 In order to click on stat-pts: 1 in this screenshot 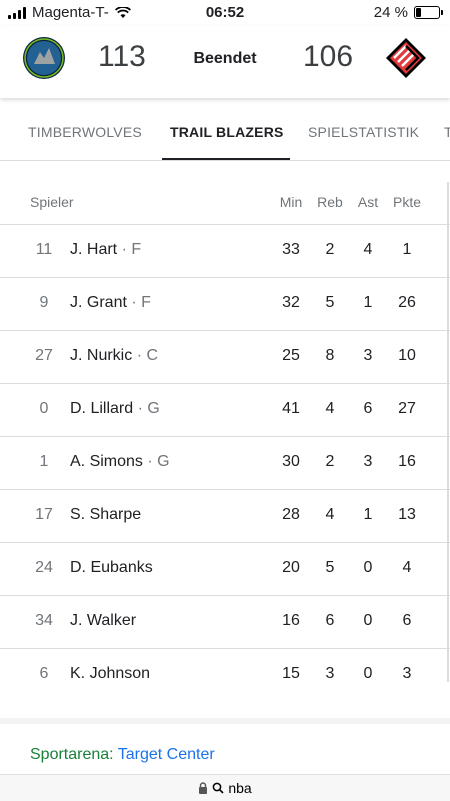, I will do `click(407, 249)`.